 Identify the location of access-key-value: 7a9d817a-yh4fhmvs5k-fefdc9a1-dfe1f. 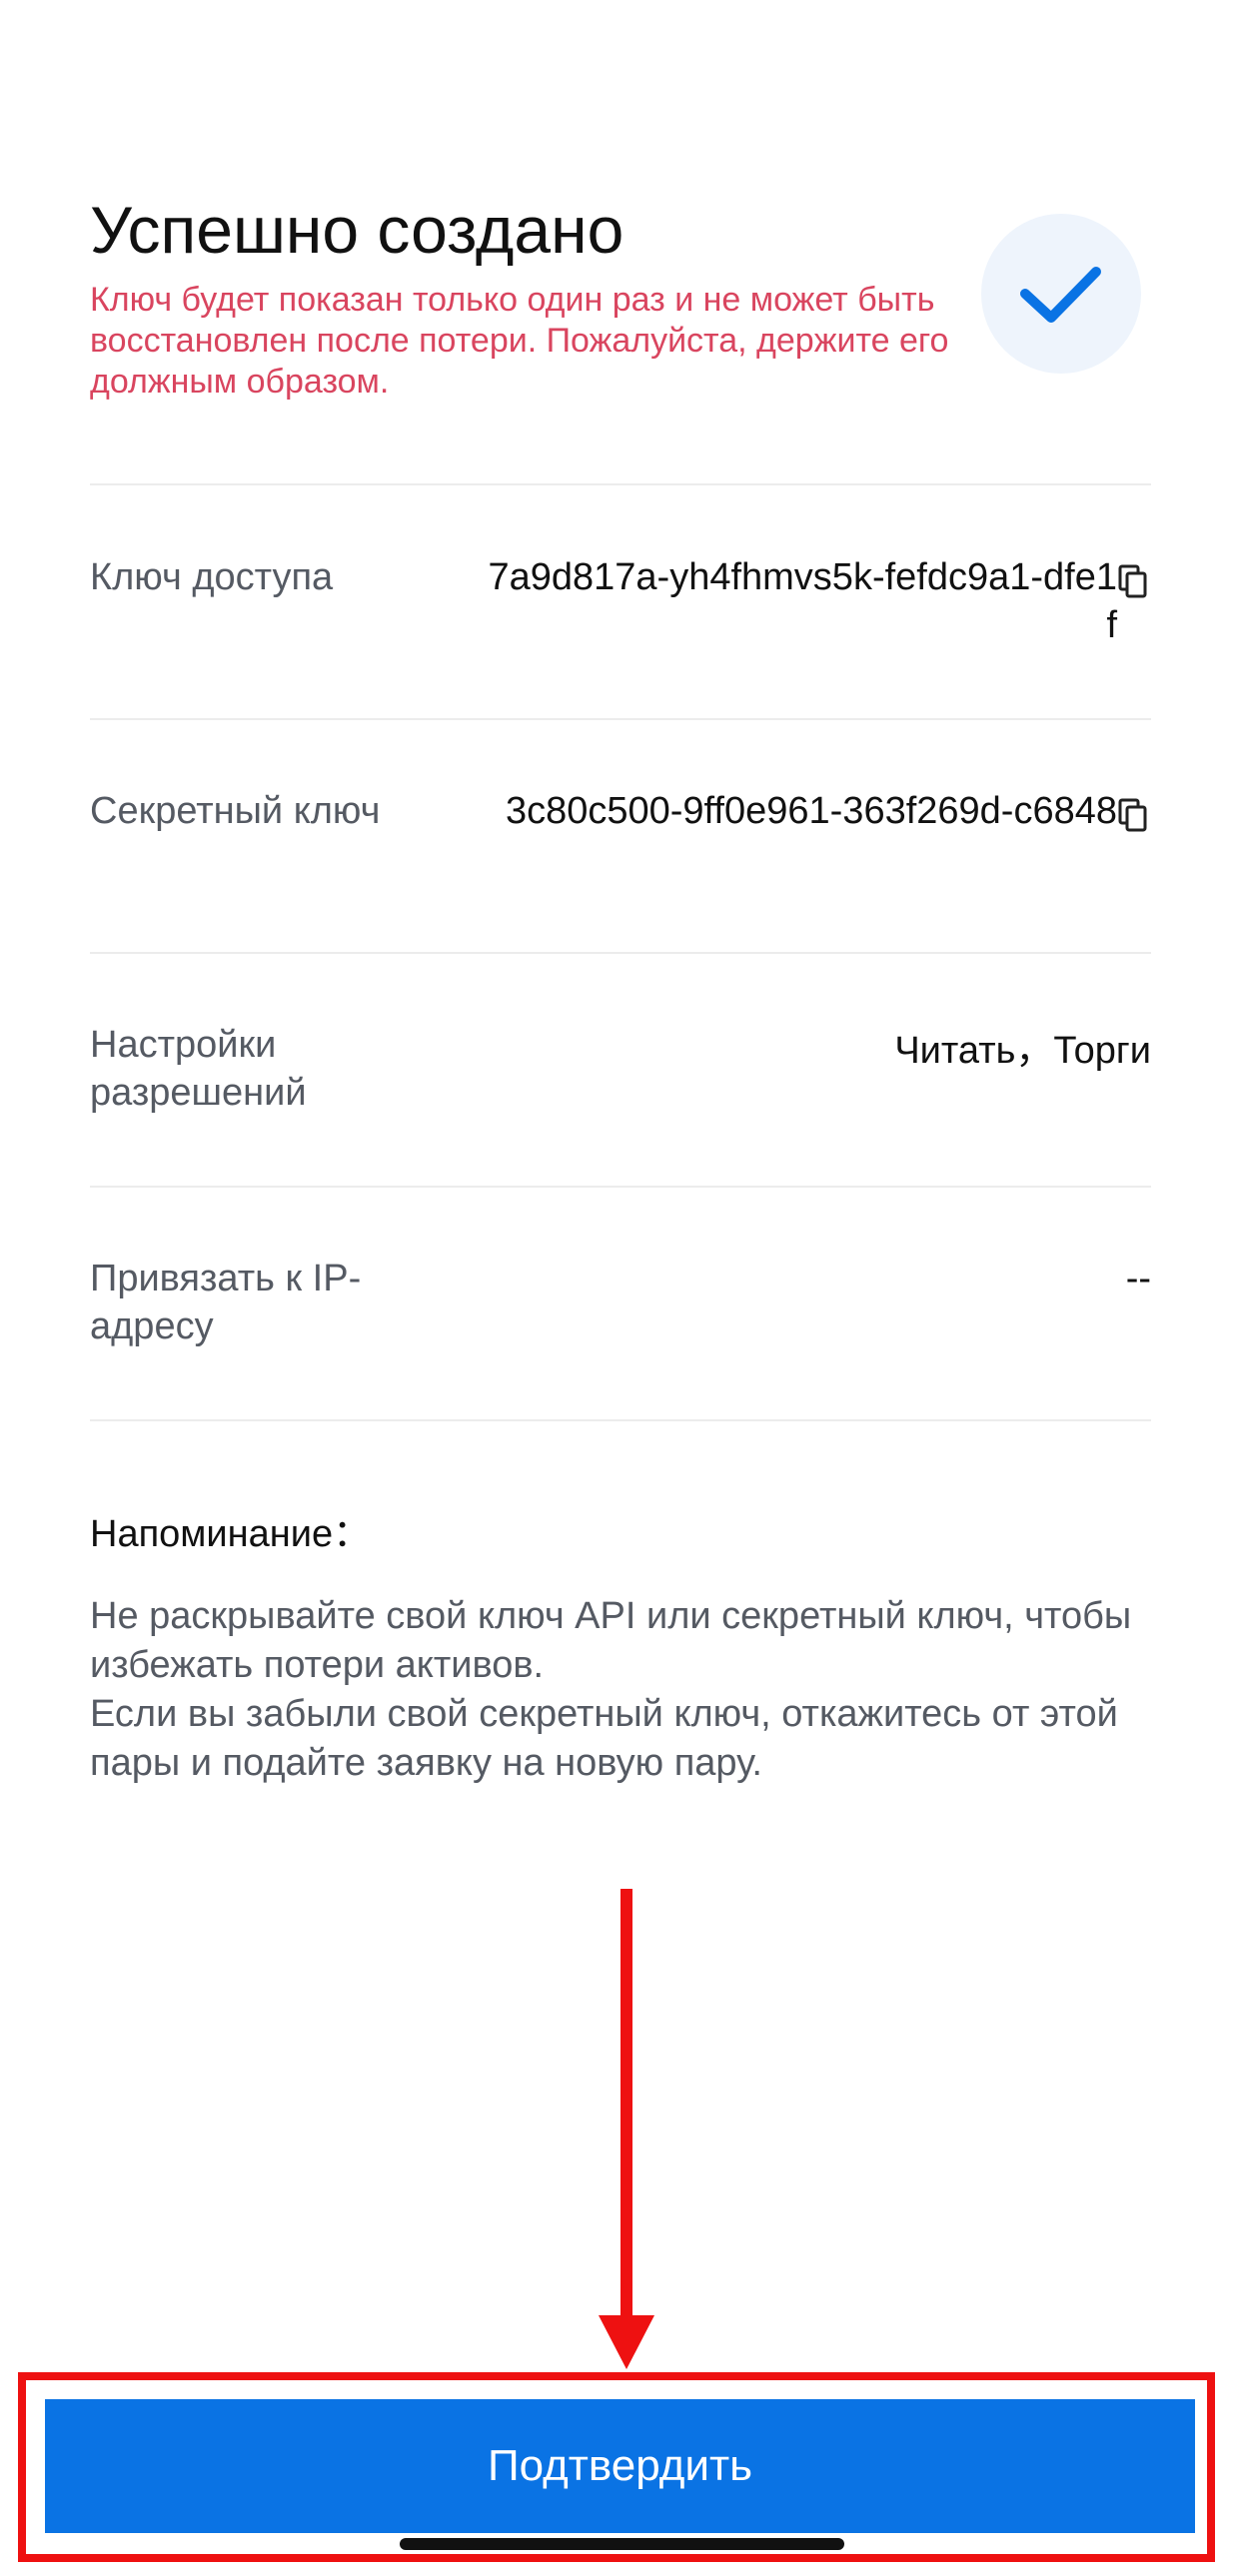
(802, 601).